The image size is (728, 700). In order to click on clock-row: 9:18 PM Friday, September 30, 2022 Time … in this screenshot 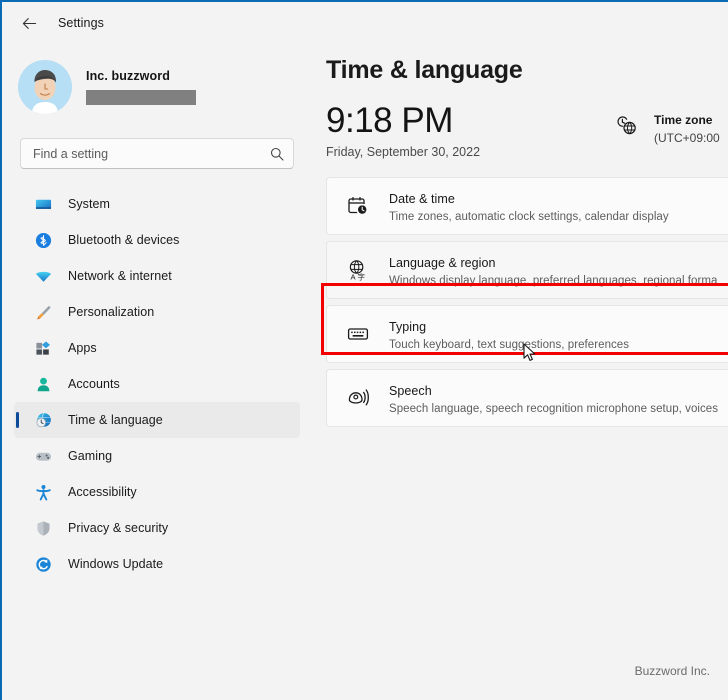, I will do `click(527, 135)`.